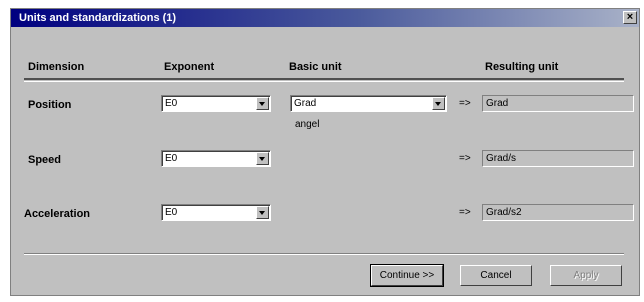  What do you see at coordinates (216, 212) in the screenshot?
I see `acceleration-exponent-select: E0` at bounding box center [216, 212].